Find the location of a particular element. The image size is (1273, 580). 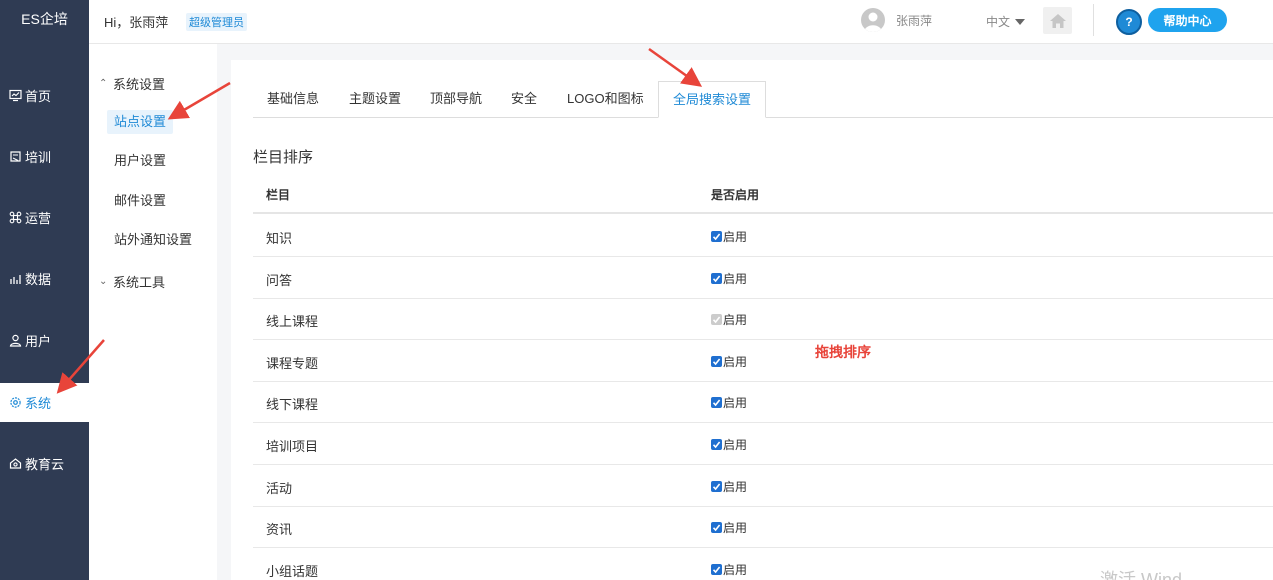

table-row: 资讯 启用 is located at coordinates (763, 528).